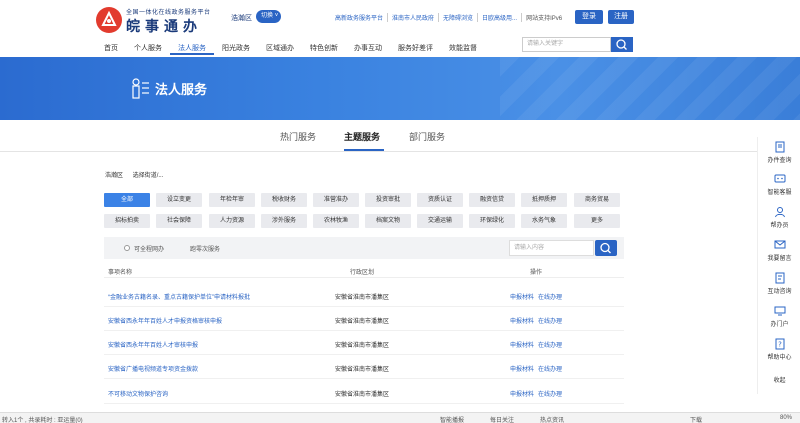  I want to click on chip: 社会保障, so click(179, 221).